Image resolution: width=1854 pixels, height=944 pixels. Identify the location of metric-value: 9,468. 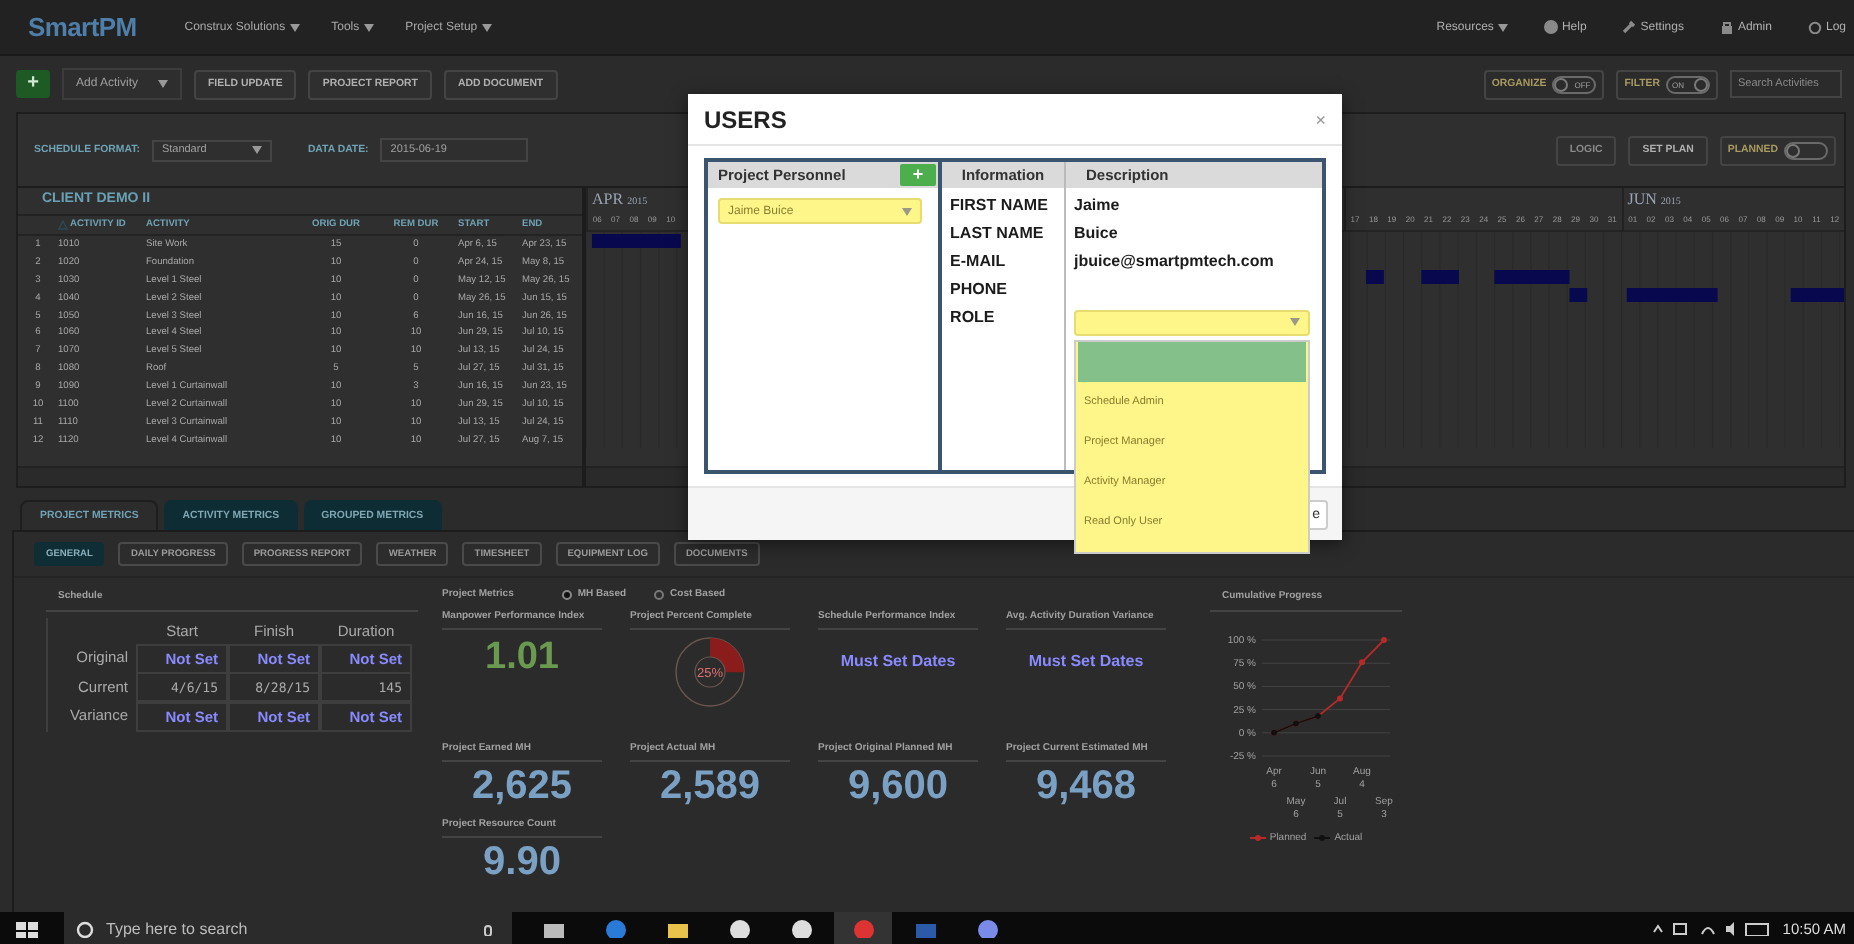
(1086, 786).